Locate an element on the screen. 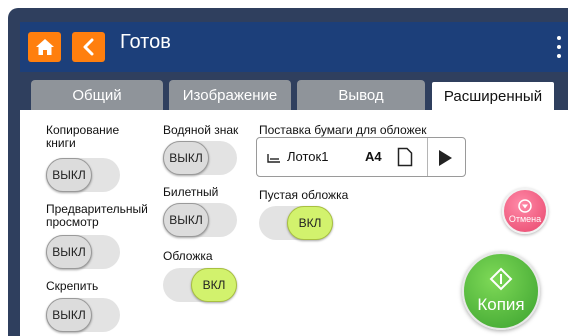  watermark-toggle: ВЫКЛ is located at coordinates (200, 158).